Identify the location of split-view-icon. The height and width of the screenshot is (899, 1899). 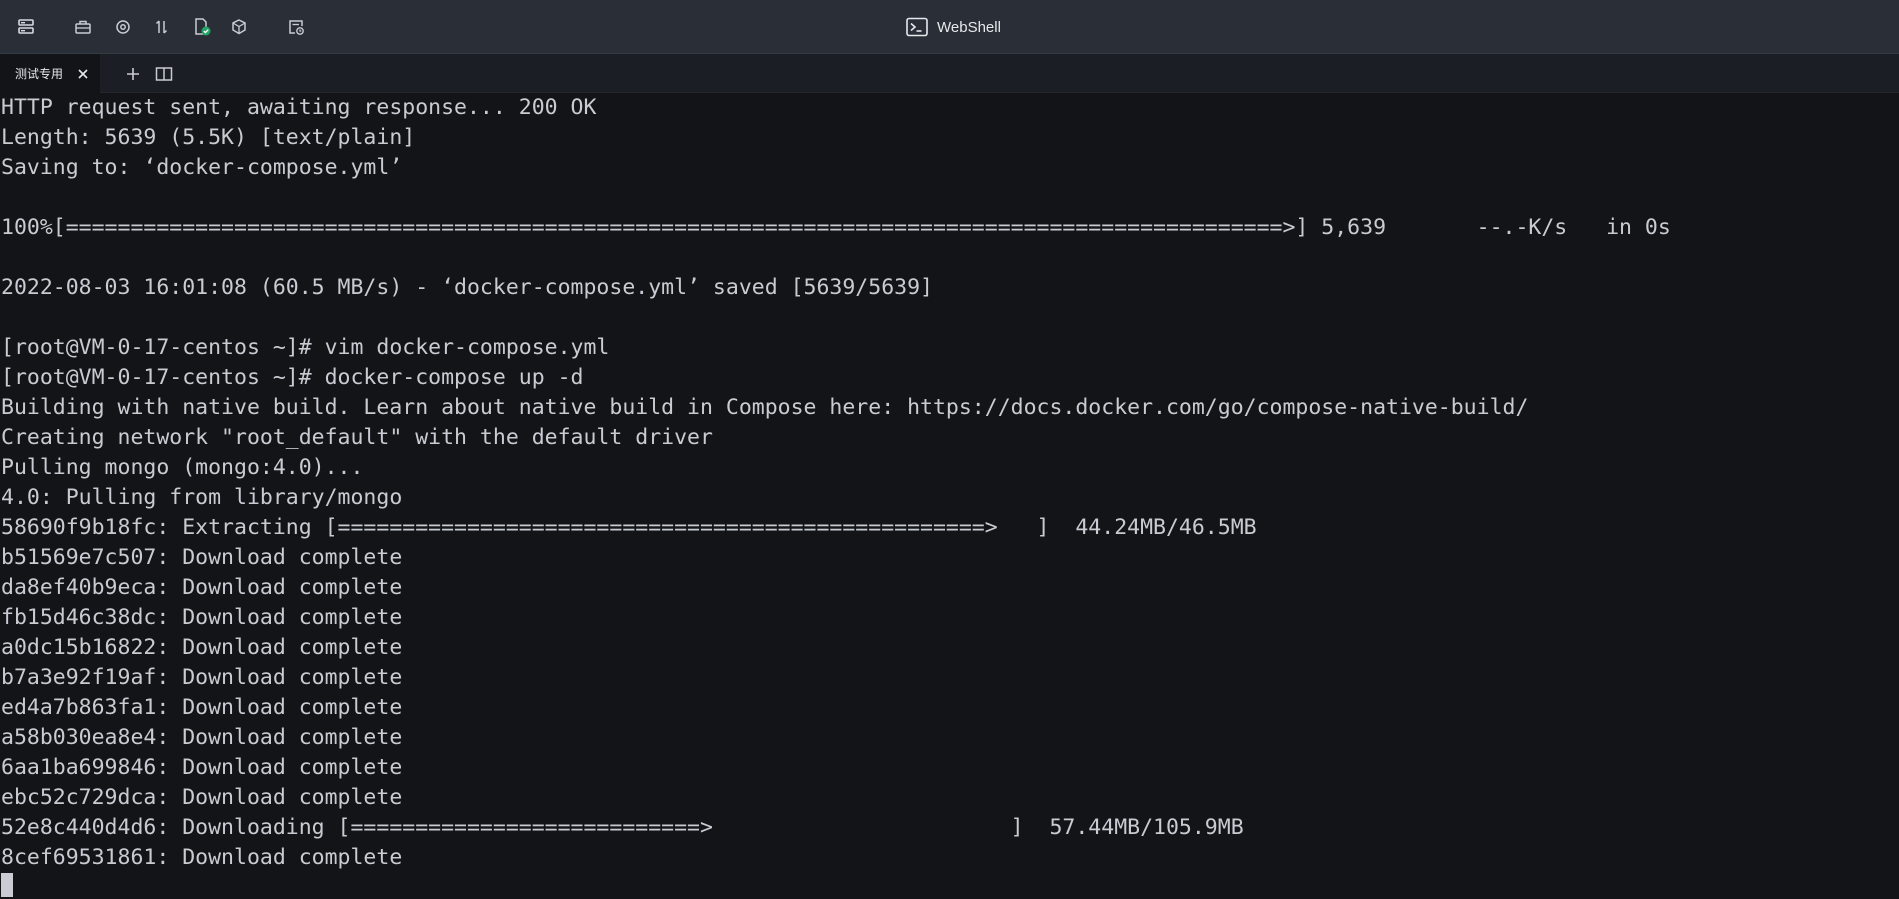
(164, 74).